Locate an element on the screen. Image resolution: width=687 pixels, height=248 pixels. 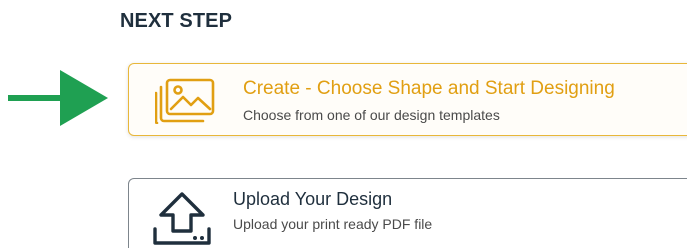
right-arrow-icon is located at coordinates (58, 98).